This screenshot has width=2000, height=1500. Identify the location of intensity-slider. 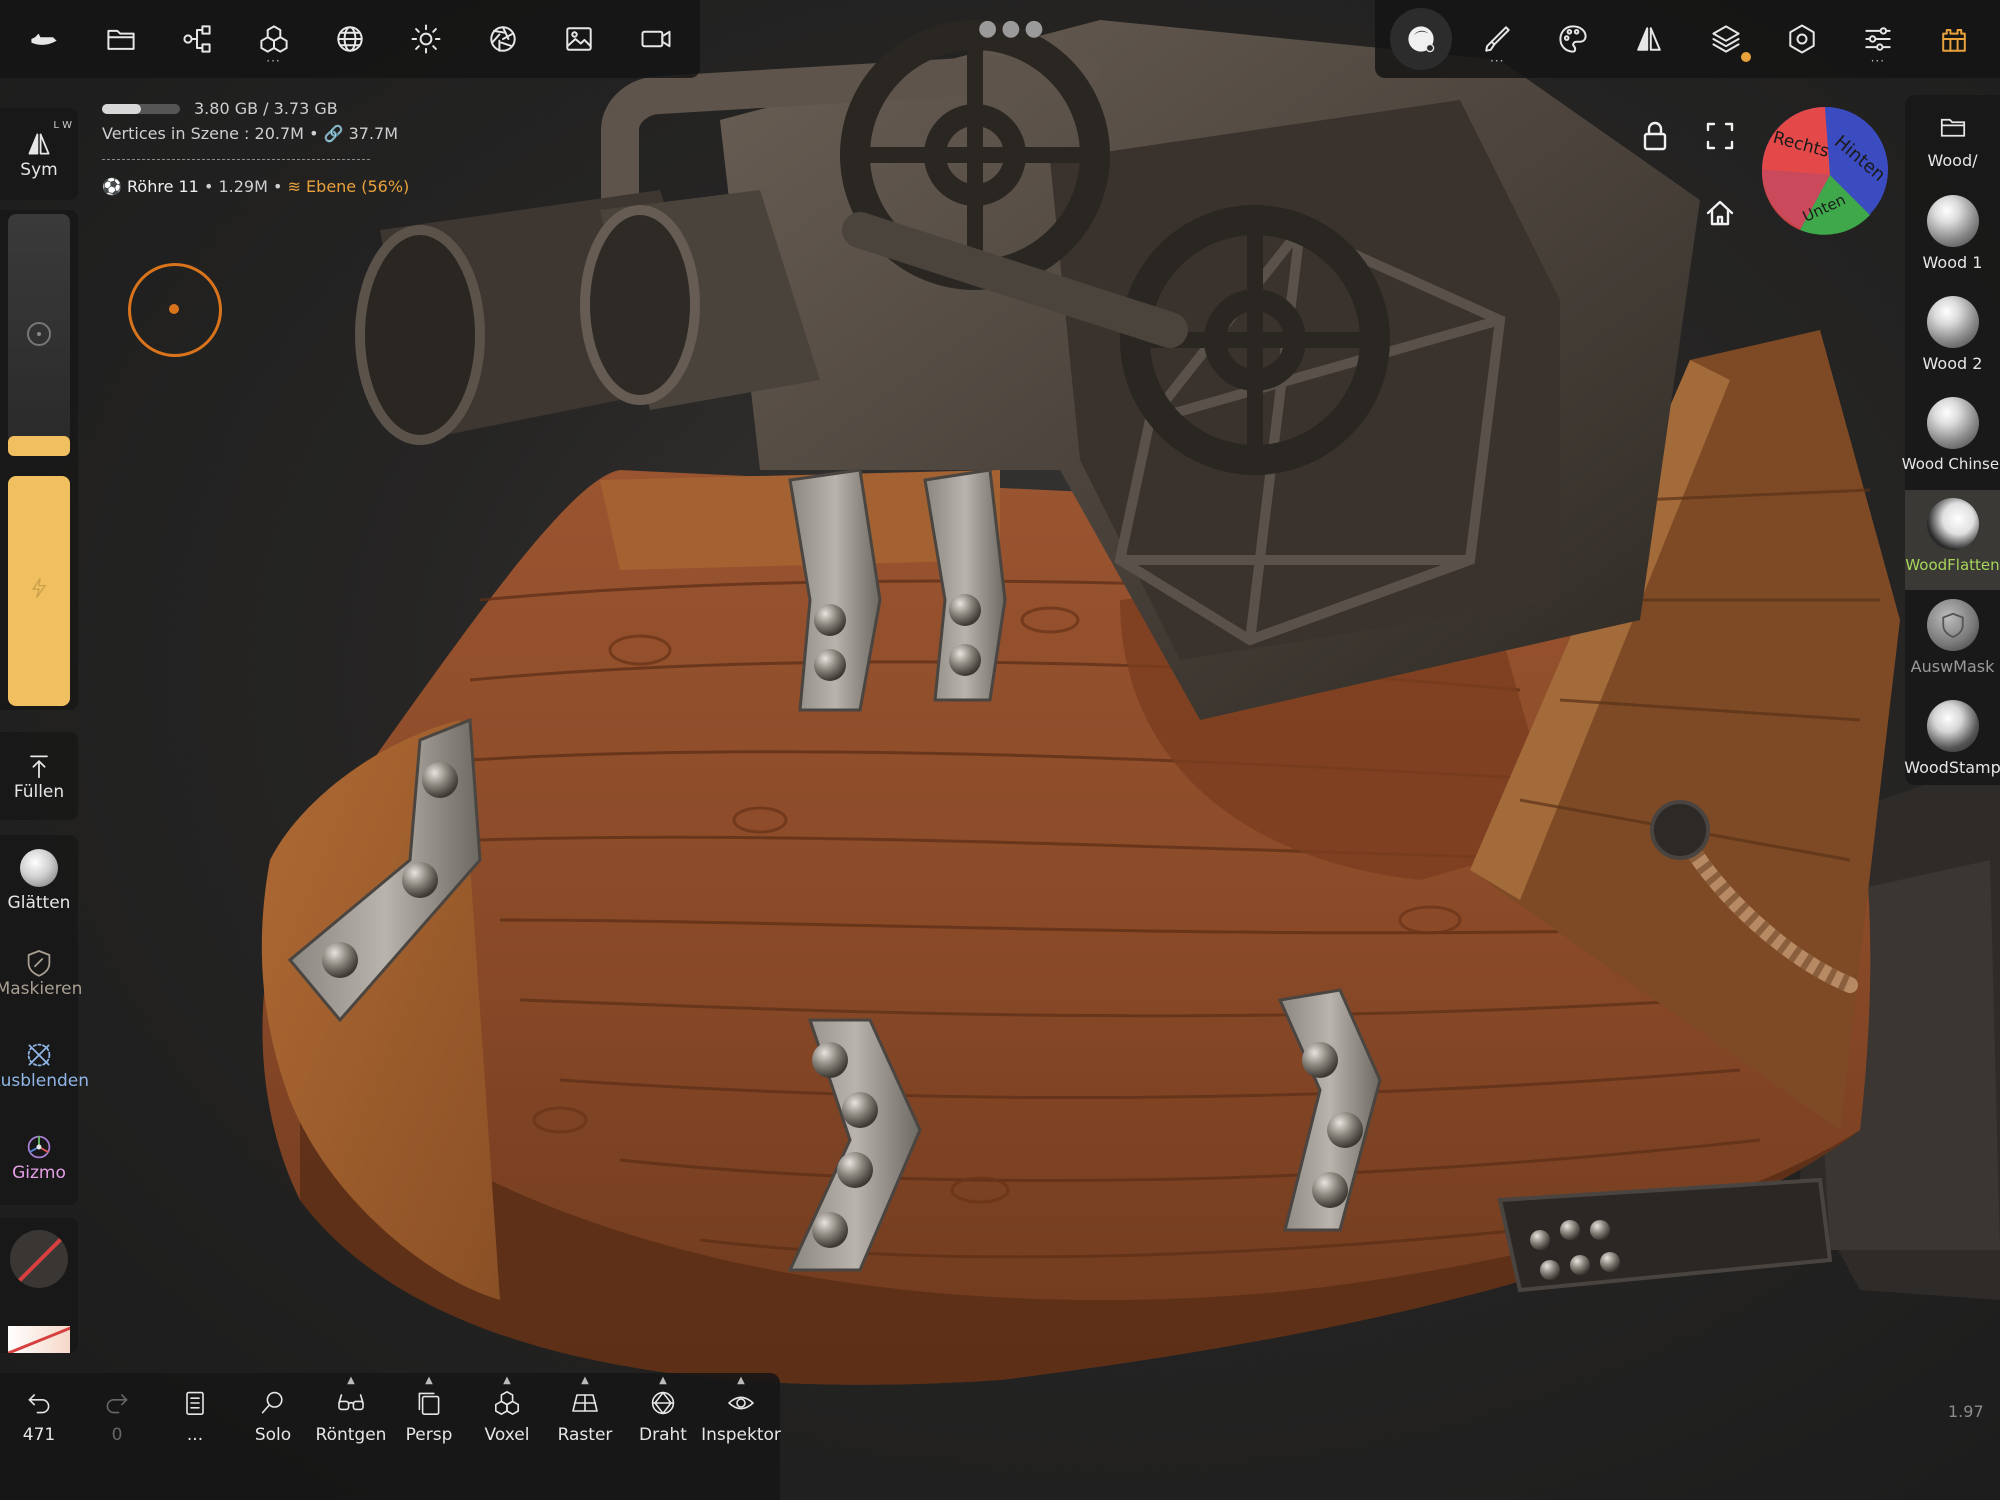
(39, 591).